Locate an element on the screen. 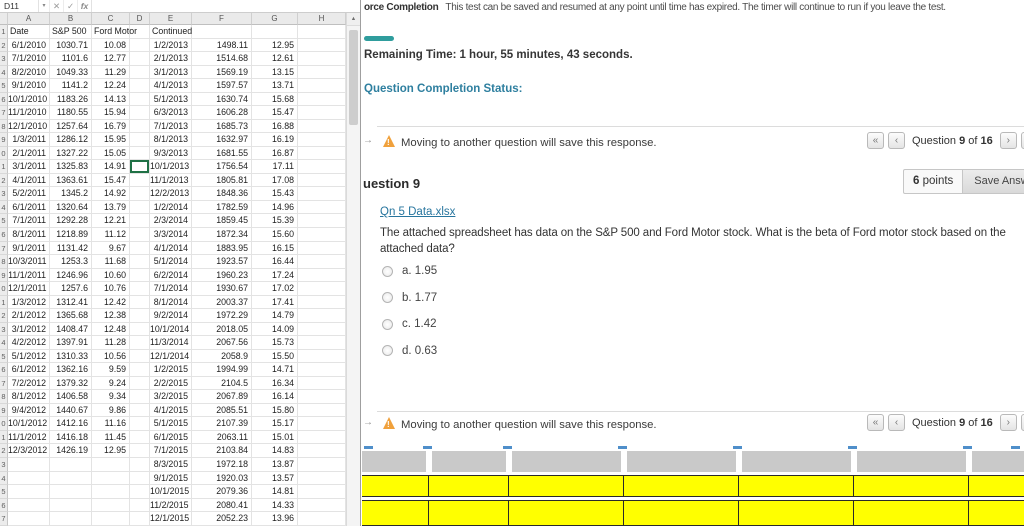  cell-E11: 10/1/2013 is located at coordinates (171, 167).